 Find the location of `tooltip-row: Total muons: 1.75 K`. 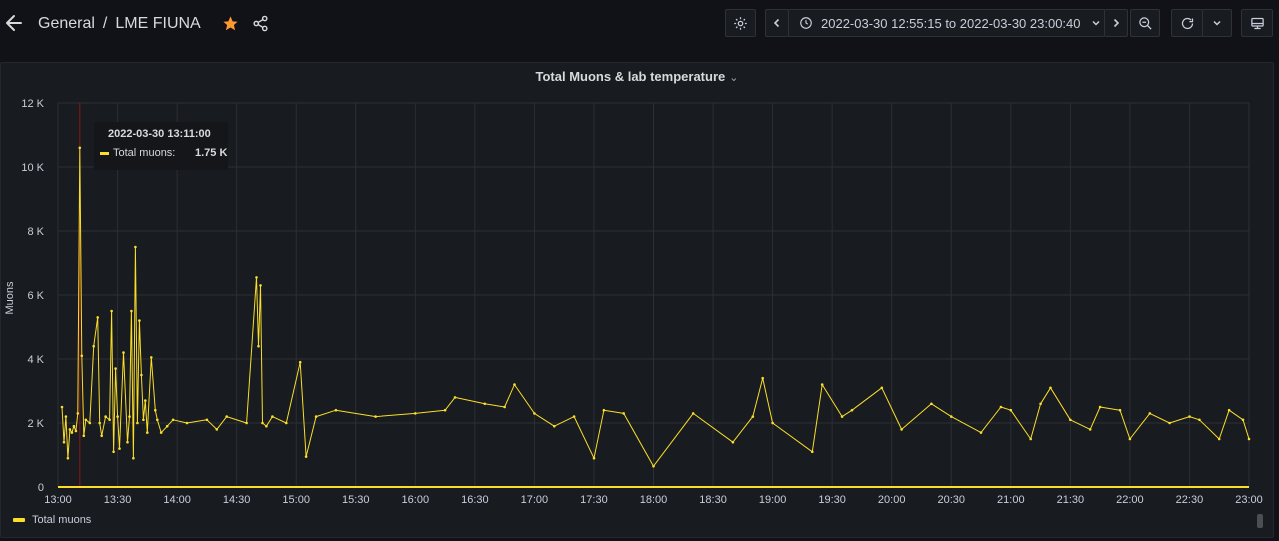

tooltip-row: Total muons: 1.75 K is located at coordinates (163, 153).